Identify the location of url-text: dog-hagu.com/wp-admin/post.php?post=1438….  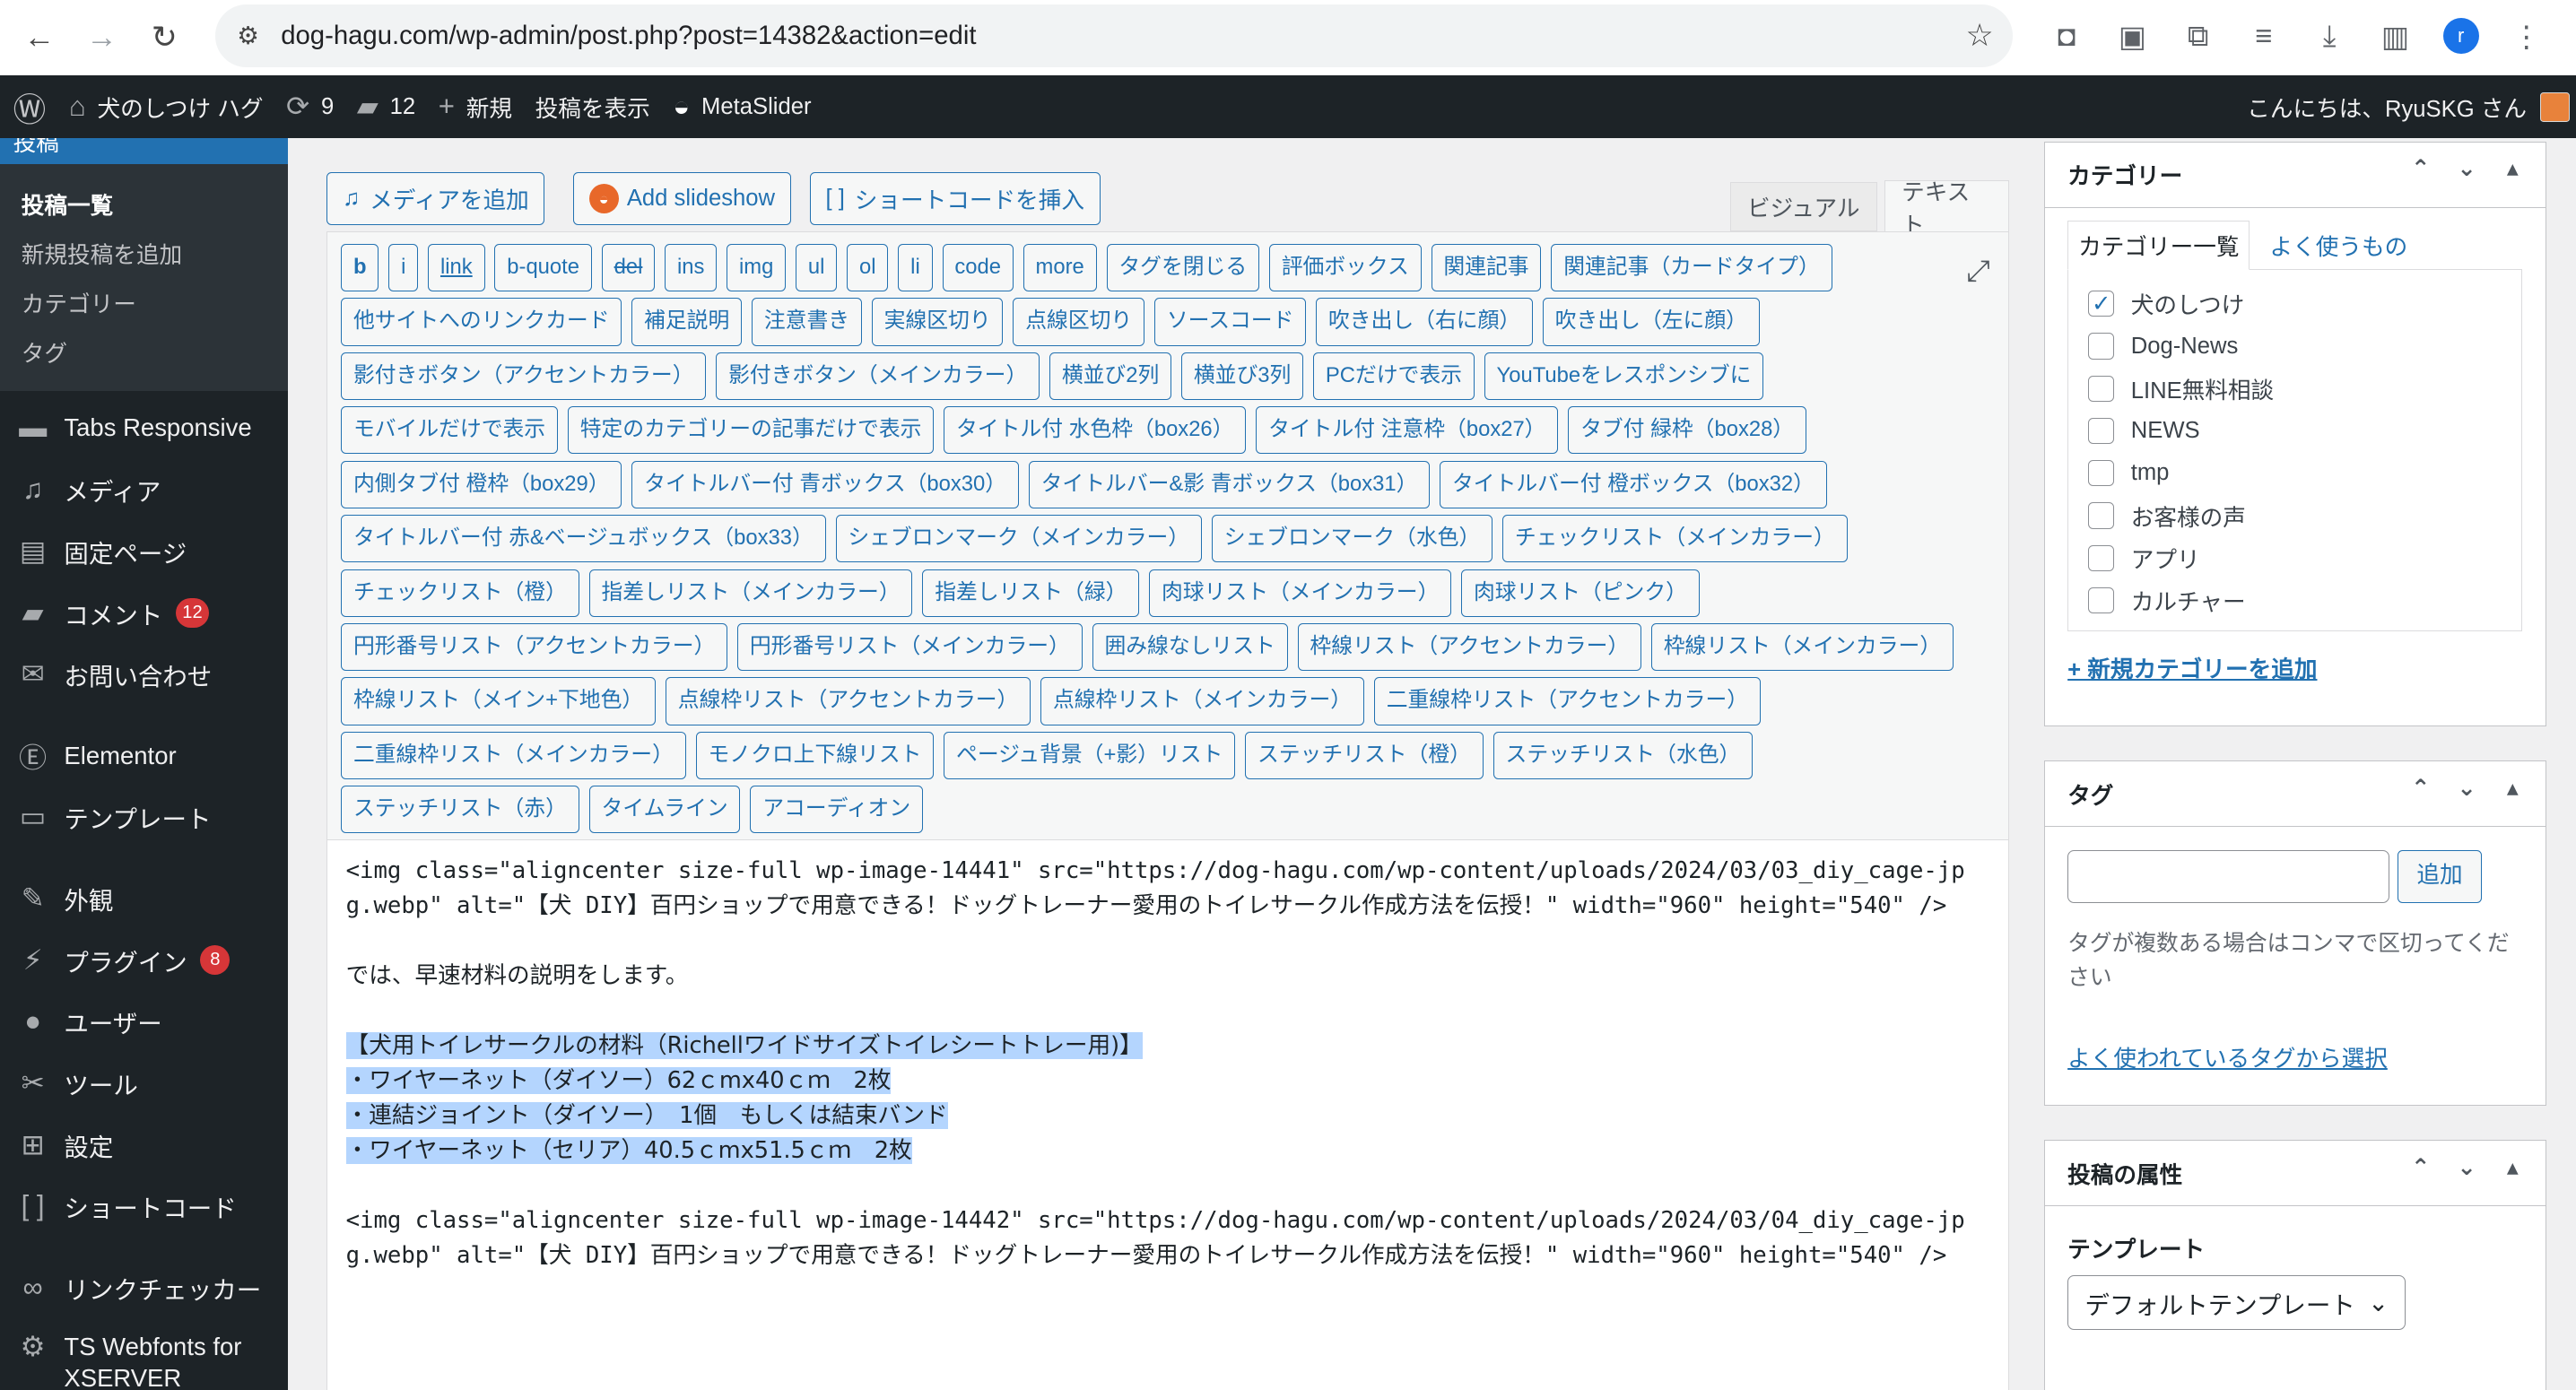
(1113, 36).